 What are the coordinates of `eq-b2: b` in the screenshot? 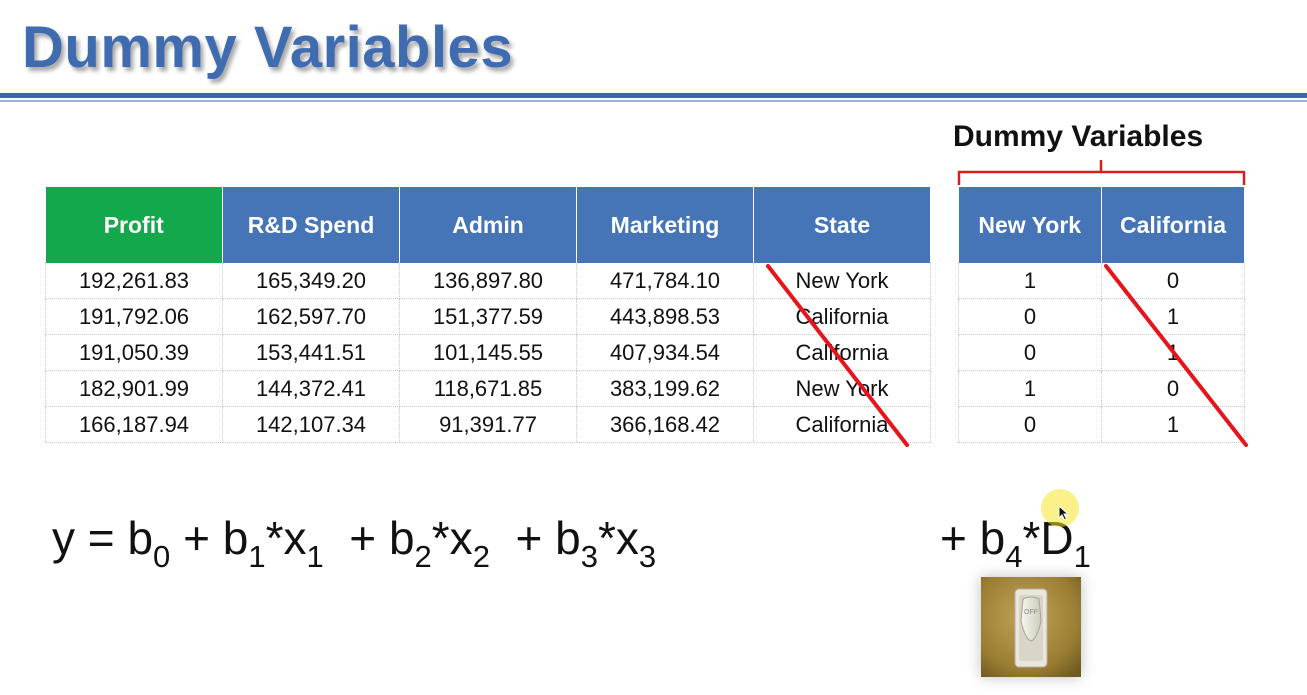 It's located at (401, 538).